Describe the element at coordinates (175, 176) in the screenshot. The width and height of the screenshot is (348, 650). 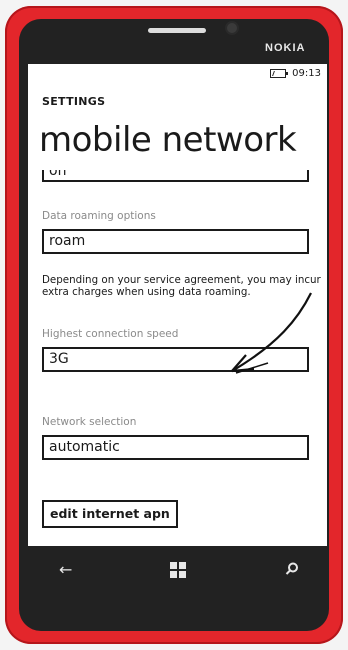
I see `data-connection-select: on` at that location.